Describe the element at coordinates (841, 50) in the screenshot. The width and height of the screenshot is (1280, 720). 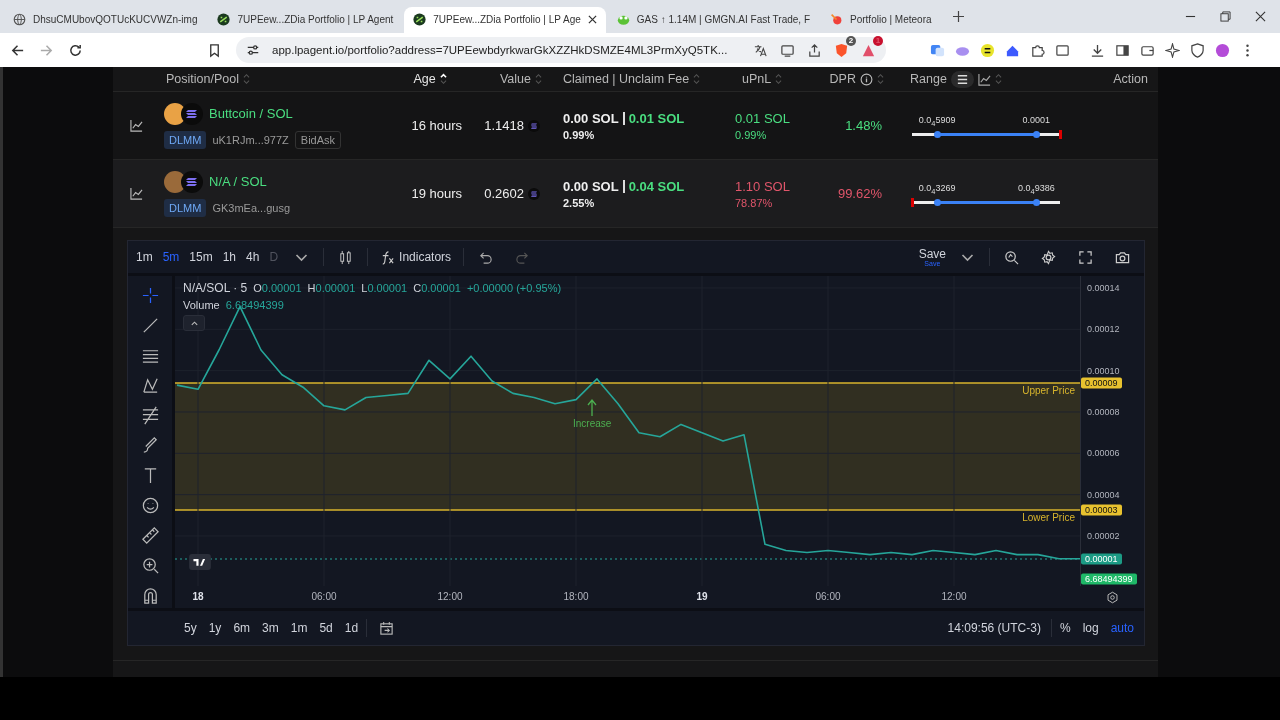
I see `lion-shield-icon` at that location.